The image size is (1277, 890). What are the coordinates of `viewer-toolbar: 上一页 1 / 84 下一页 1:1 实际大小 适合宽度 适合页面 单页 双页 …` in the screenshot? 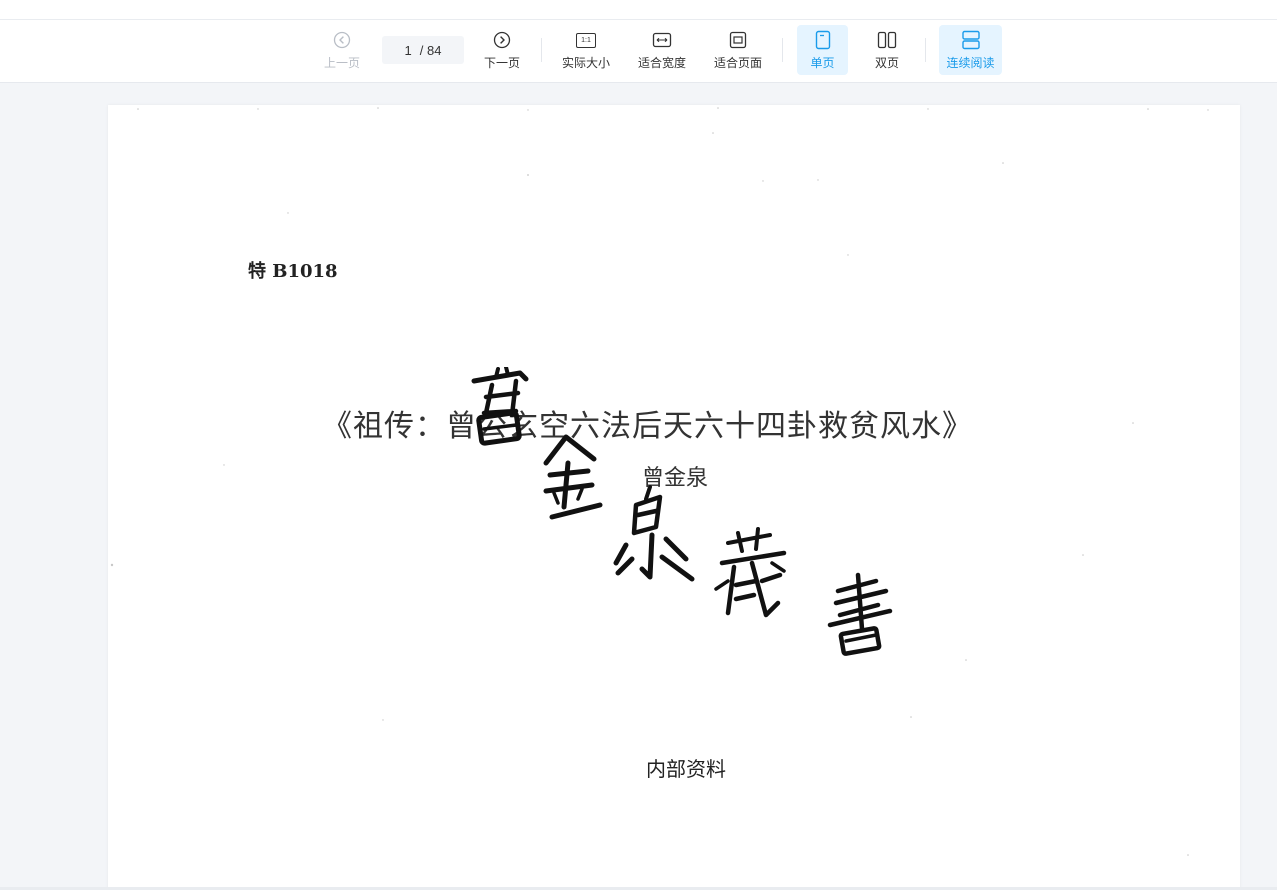 It's located at (638, 51).